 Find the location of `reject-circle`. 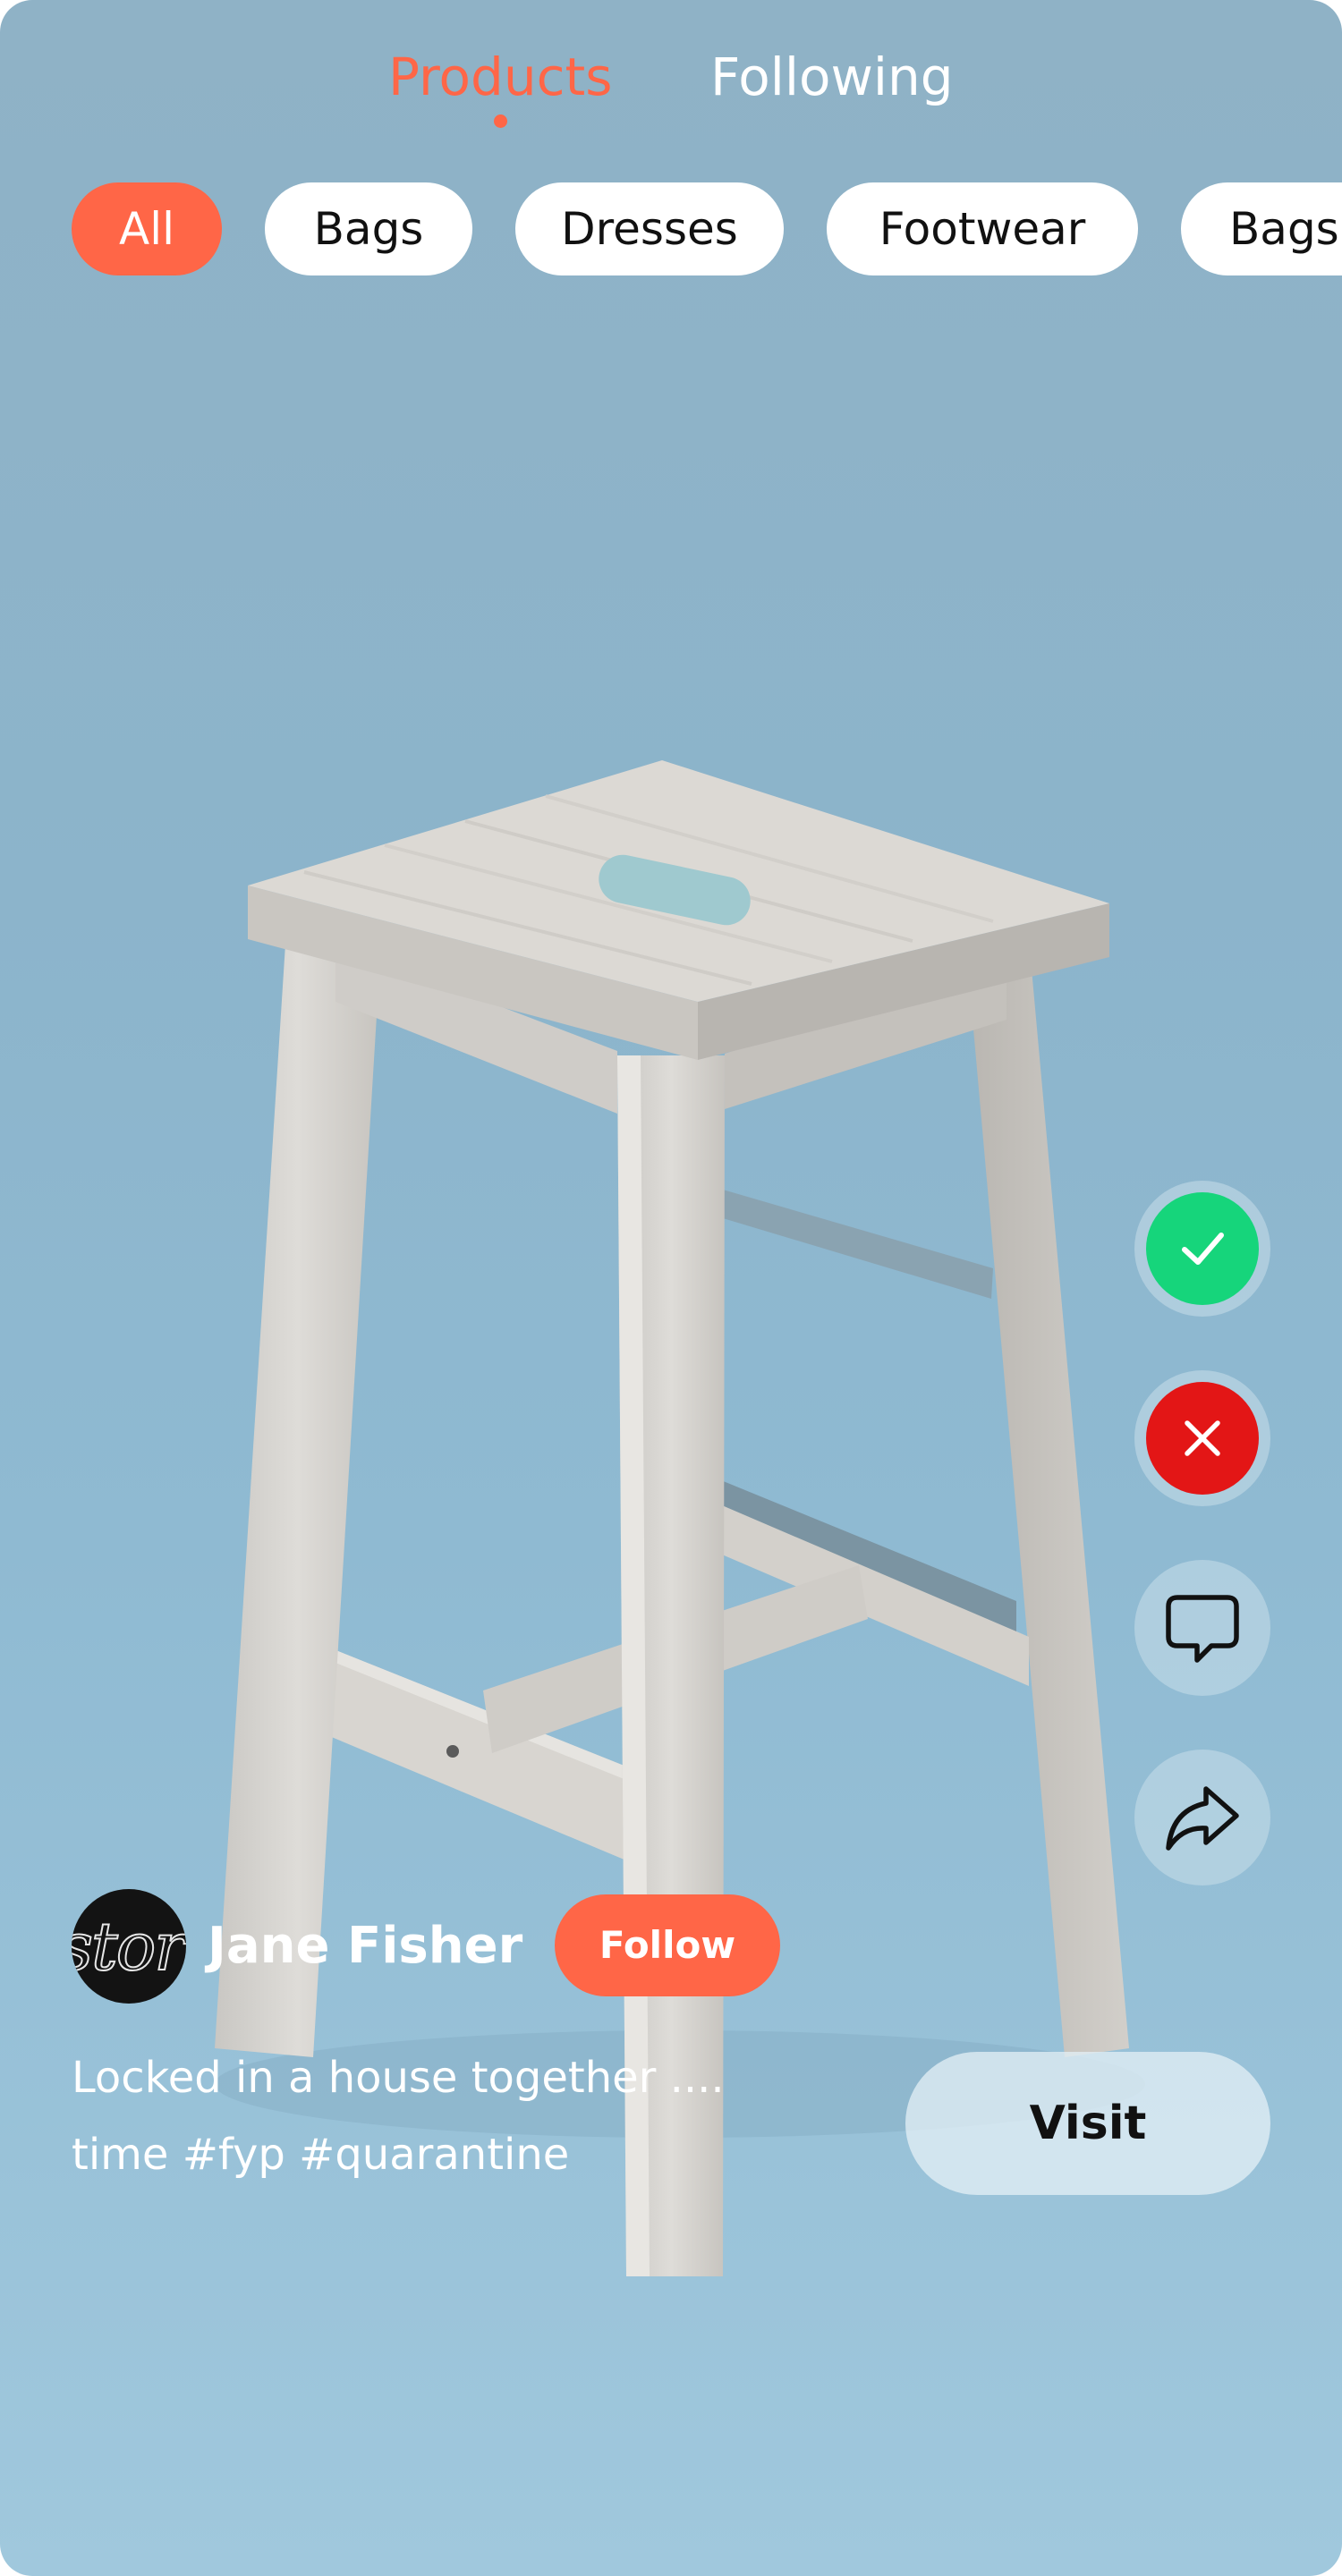

reject-circle is located at coordinates (1202, 1438).